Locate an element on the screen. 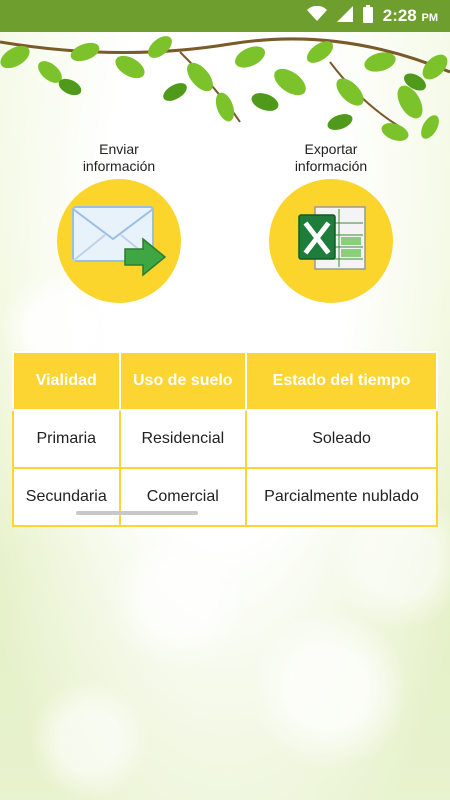 The width and height of the screenshot is (450, 800). export-information-label: Exportar información is located at coordinates (331, 157).